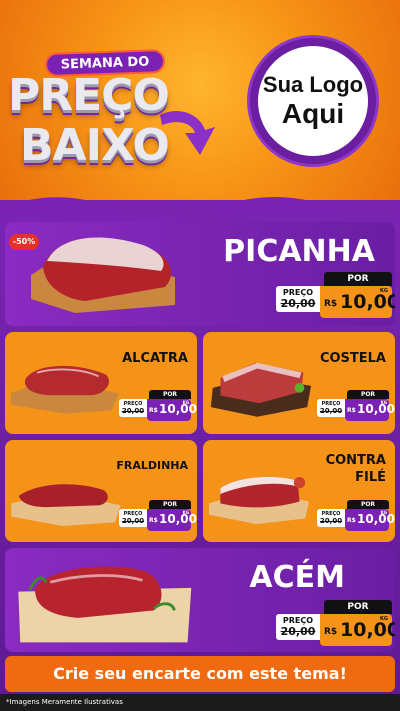 This screenshot has width=400, height=711. What do you see at coordinates (95, 145) in the screenshot?
I see `title-baixo: BAIXO` at bounding box center [95, 145].